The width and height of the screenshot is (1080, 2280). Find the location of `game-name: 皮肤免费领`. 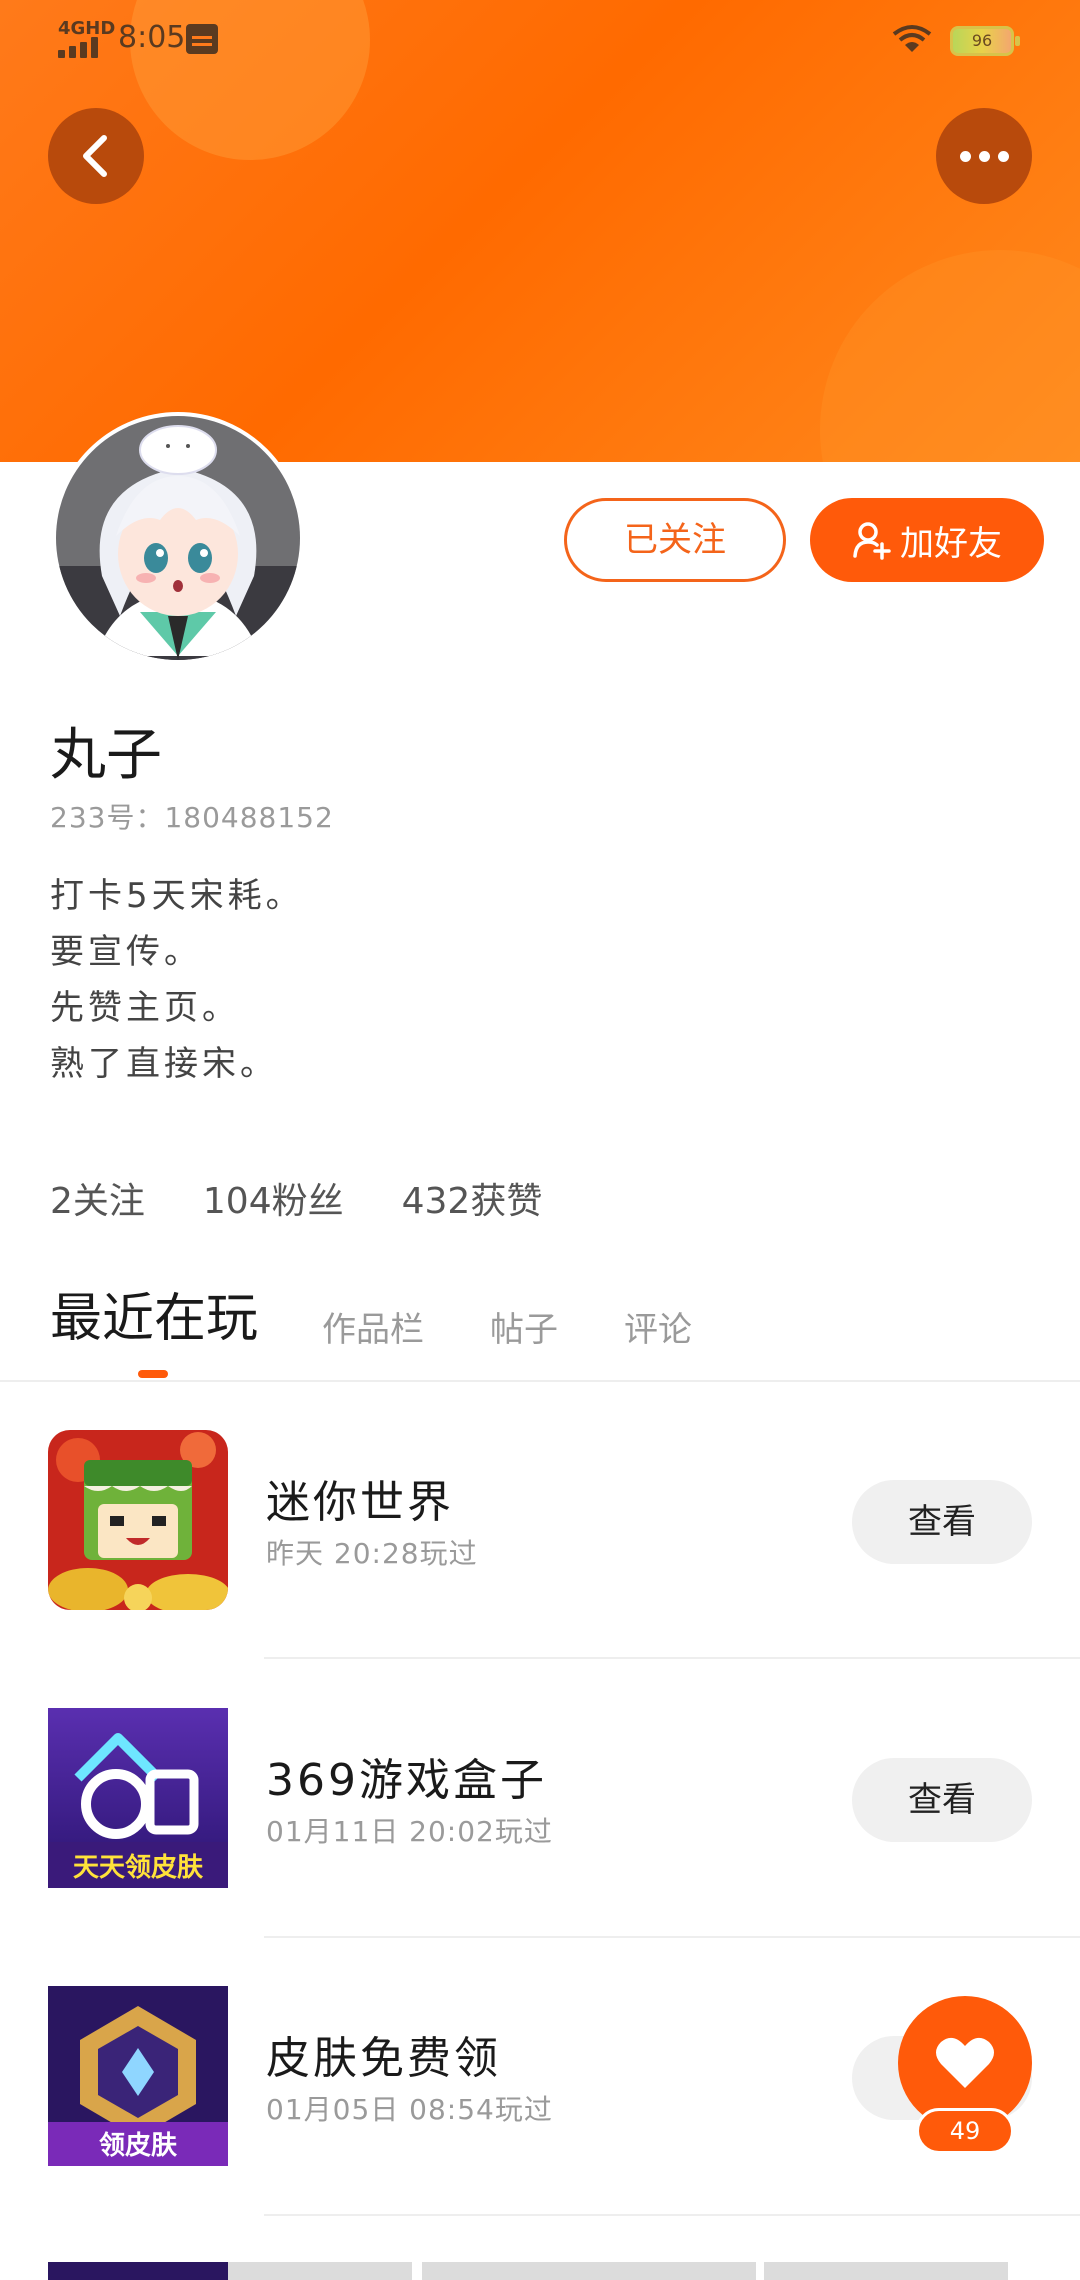

game-name: 皮肤免费领 is located at coordinates (383, 2058).